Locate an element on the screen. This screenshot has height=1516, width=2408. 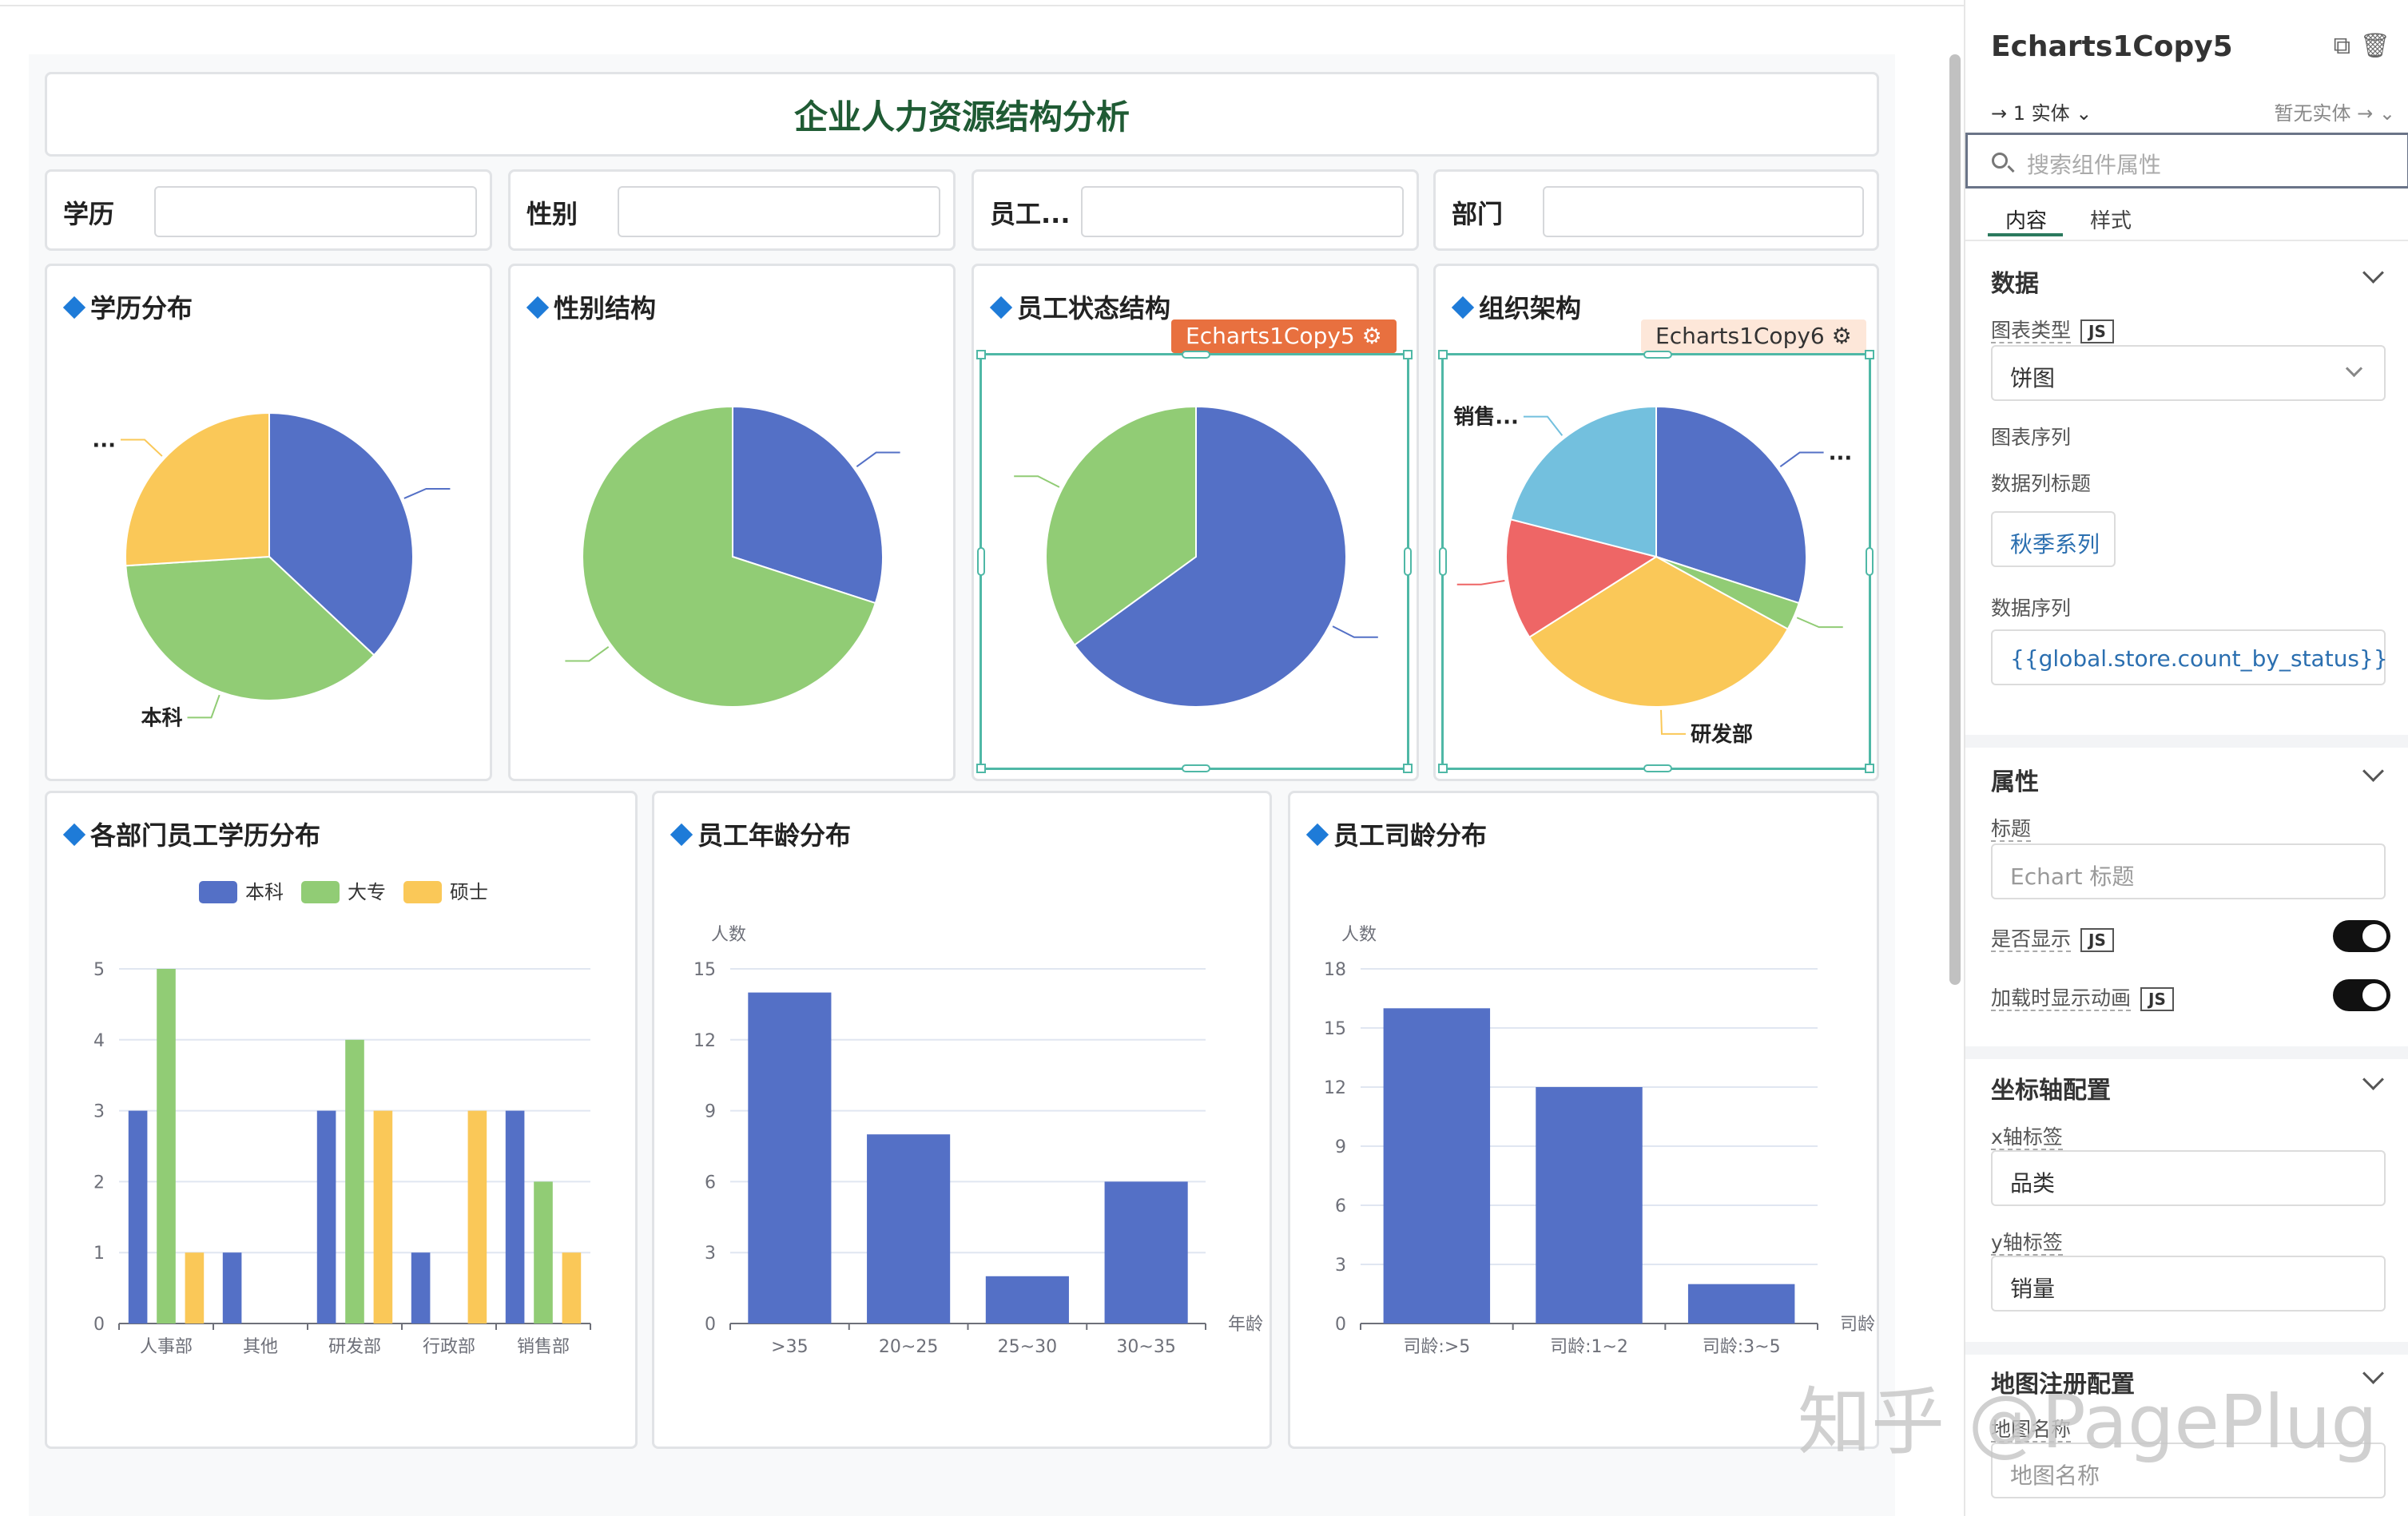
data-series-label: 数据序列 is located at coordinates (2032, 609).